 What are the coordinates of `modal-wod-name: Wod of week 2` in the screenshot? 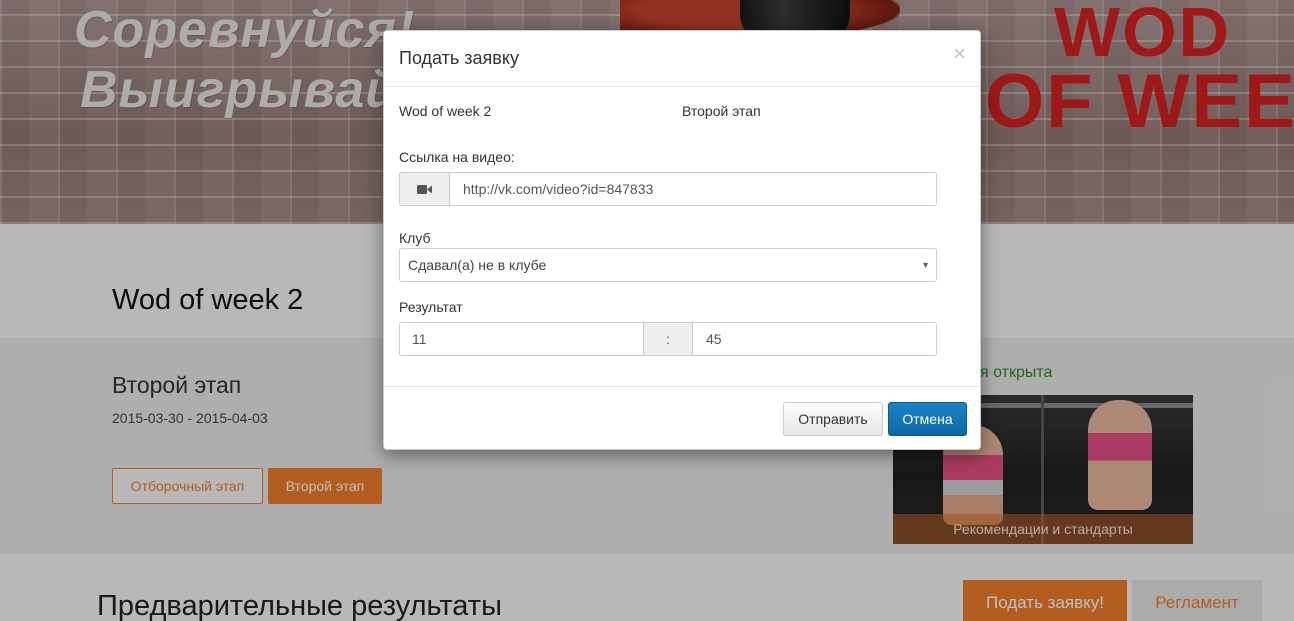 It's located at (445, 111).